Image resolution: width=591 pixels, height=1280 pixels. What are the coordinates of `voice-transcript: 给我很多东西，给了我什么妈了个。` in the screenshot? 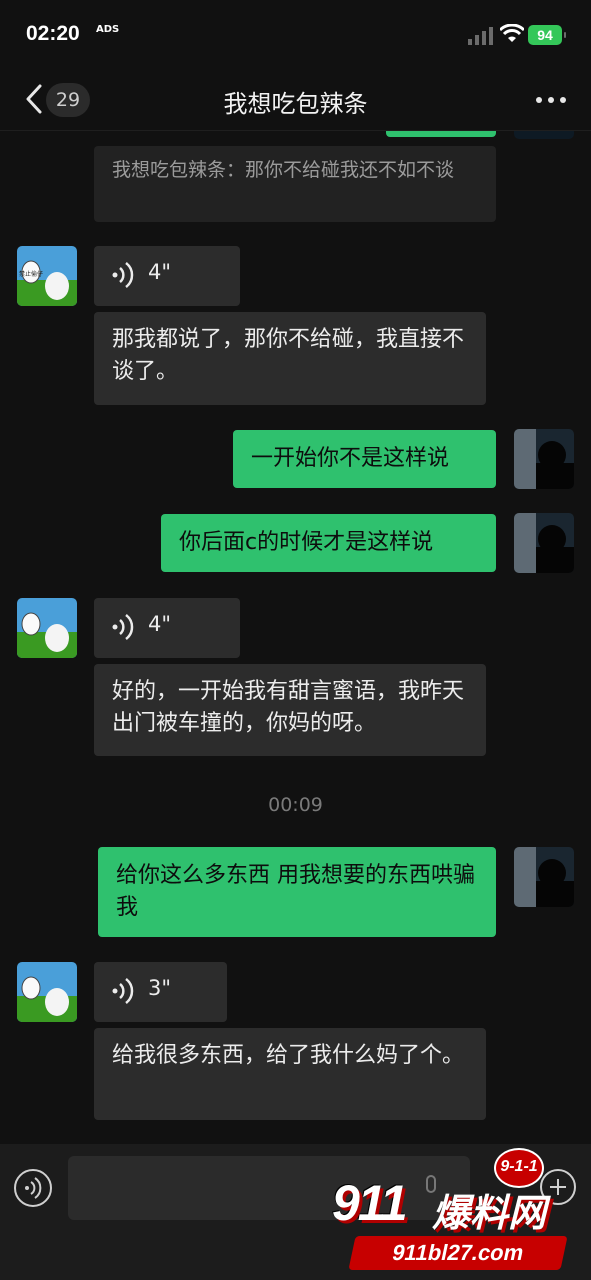 It's located at (290, 1074).